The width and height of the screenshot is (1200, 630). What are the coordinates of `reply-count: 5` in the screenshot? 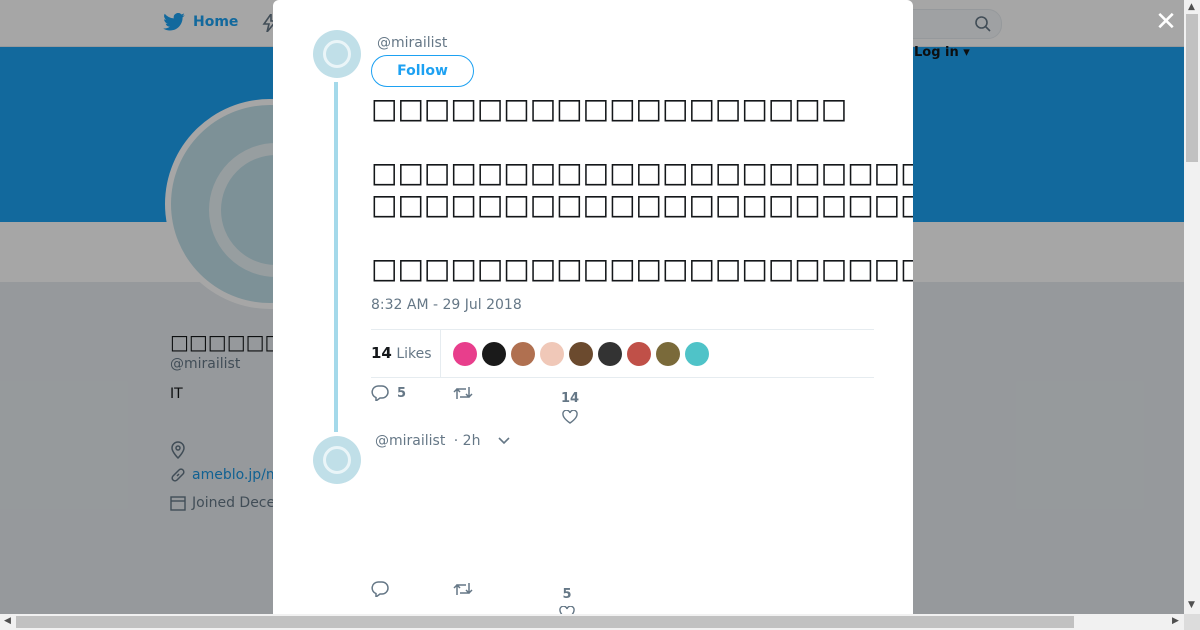 It's located at (402, 393).